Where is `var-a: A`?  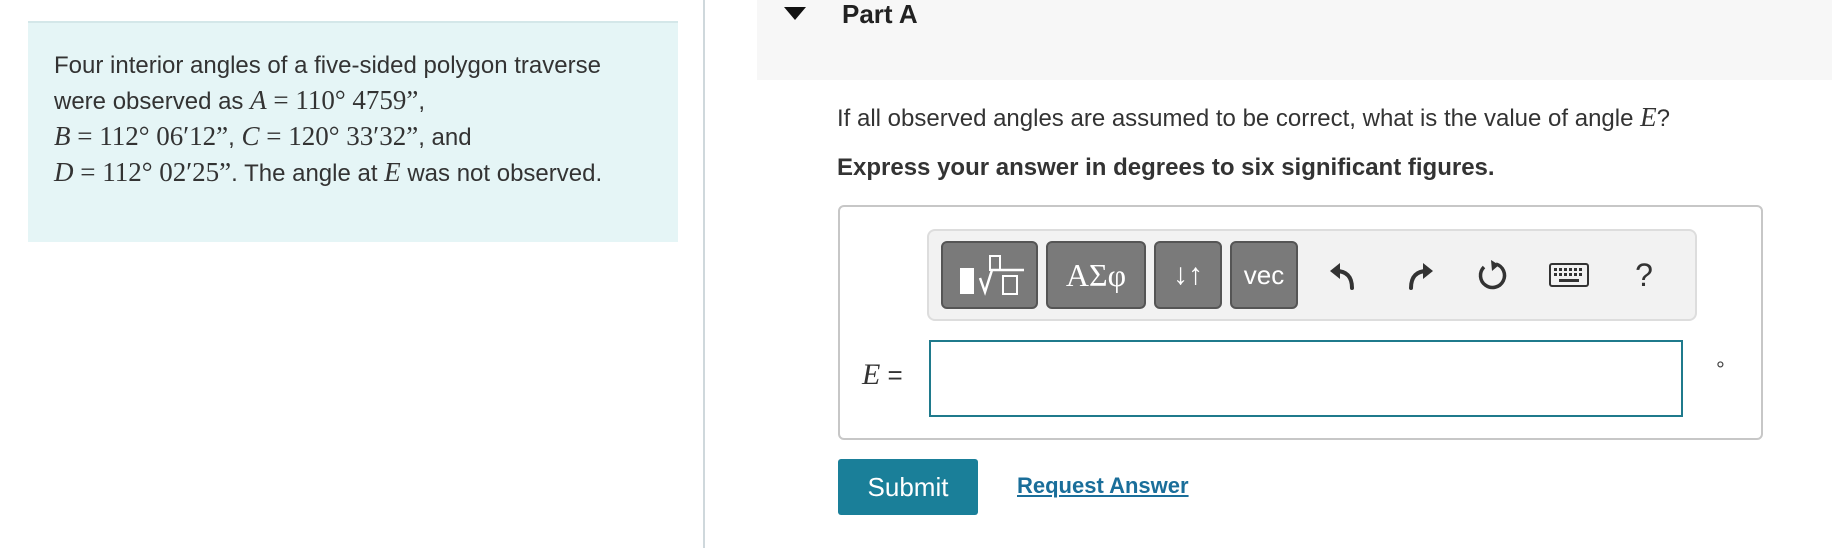
var-a: A is located at coordinates (258, 100).